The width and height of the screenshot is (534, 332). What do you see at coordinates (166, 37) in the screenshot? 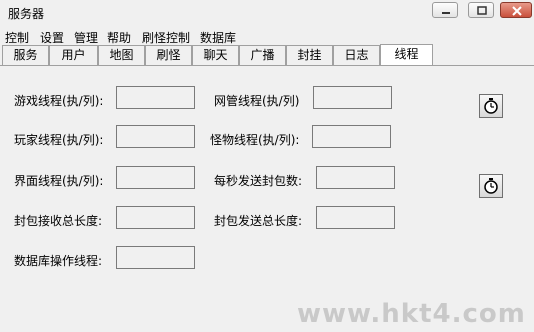
I see `menu-monster-control: 刷怪控制` at bounding box center [166, 37].